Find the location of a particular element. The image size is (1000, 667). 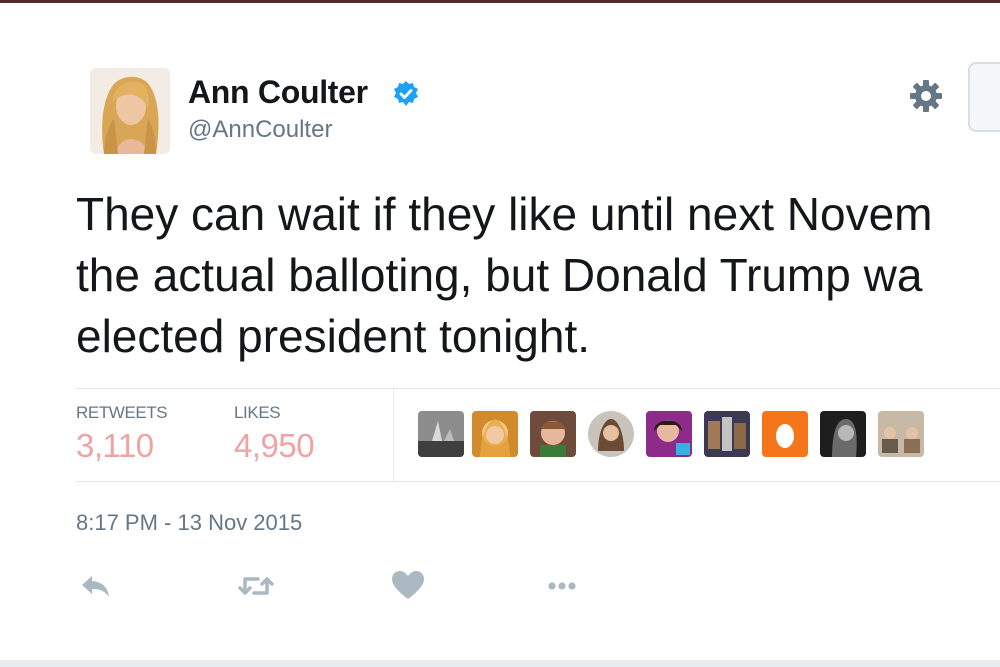

more-icon is located at coordinates (562, 586).